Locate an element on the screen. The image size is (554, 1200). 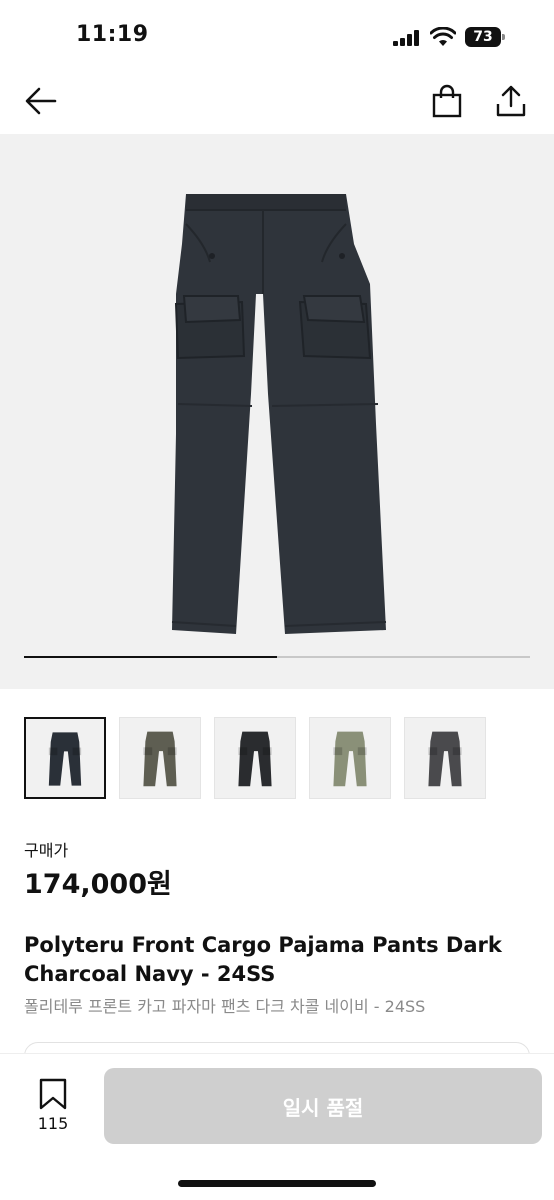
battery-icon: 73 is located at coordinates (485, 37).